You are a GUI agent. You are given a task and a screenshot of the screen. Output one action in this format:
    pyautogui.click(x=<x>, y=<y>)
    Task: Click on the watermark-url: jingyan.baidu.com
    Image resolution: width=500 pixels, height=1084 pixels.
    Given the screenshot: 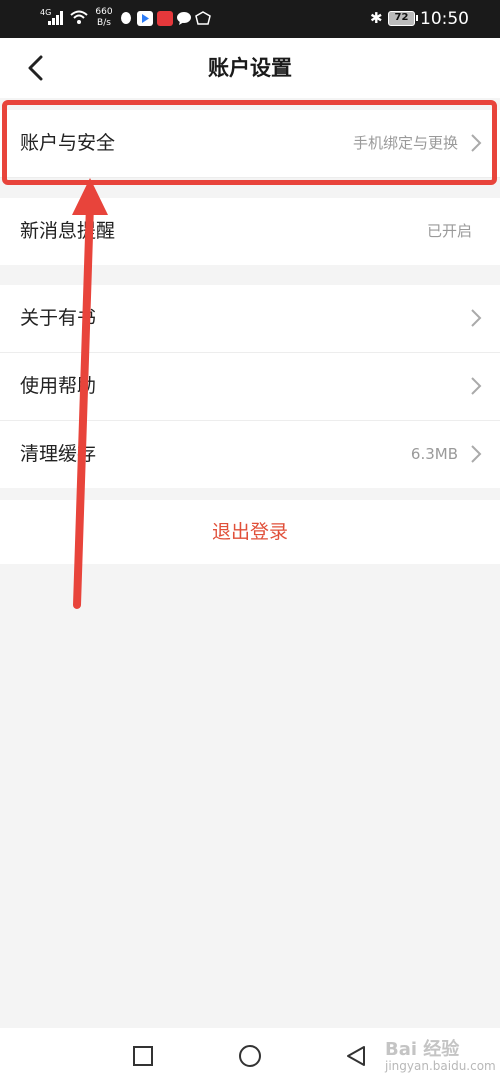 What is the action you would take?
    pyautogui.click(x=440, y=1066)
    